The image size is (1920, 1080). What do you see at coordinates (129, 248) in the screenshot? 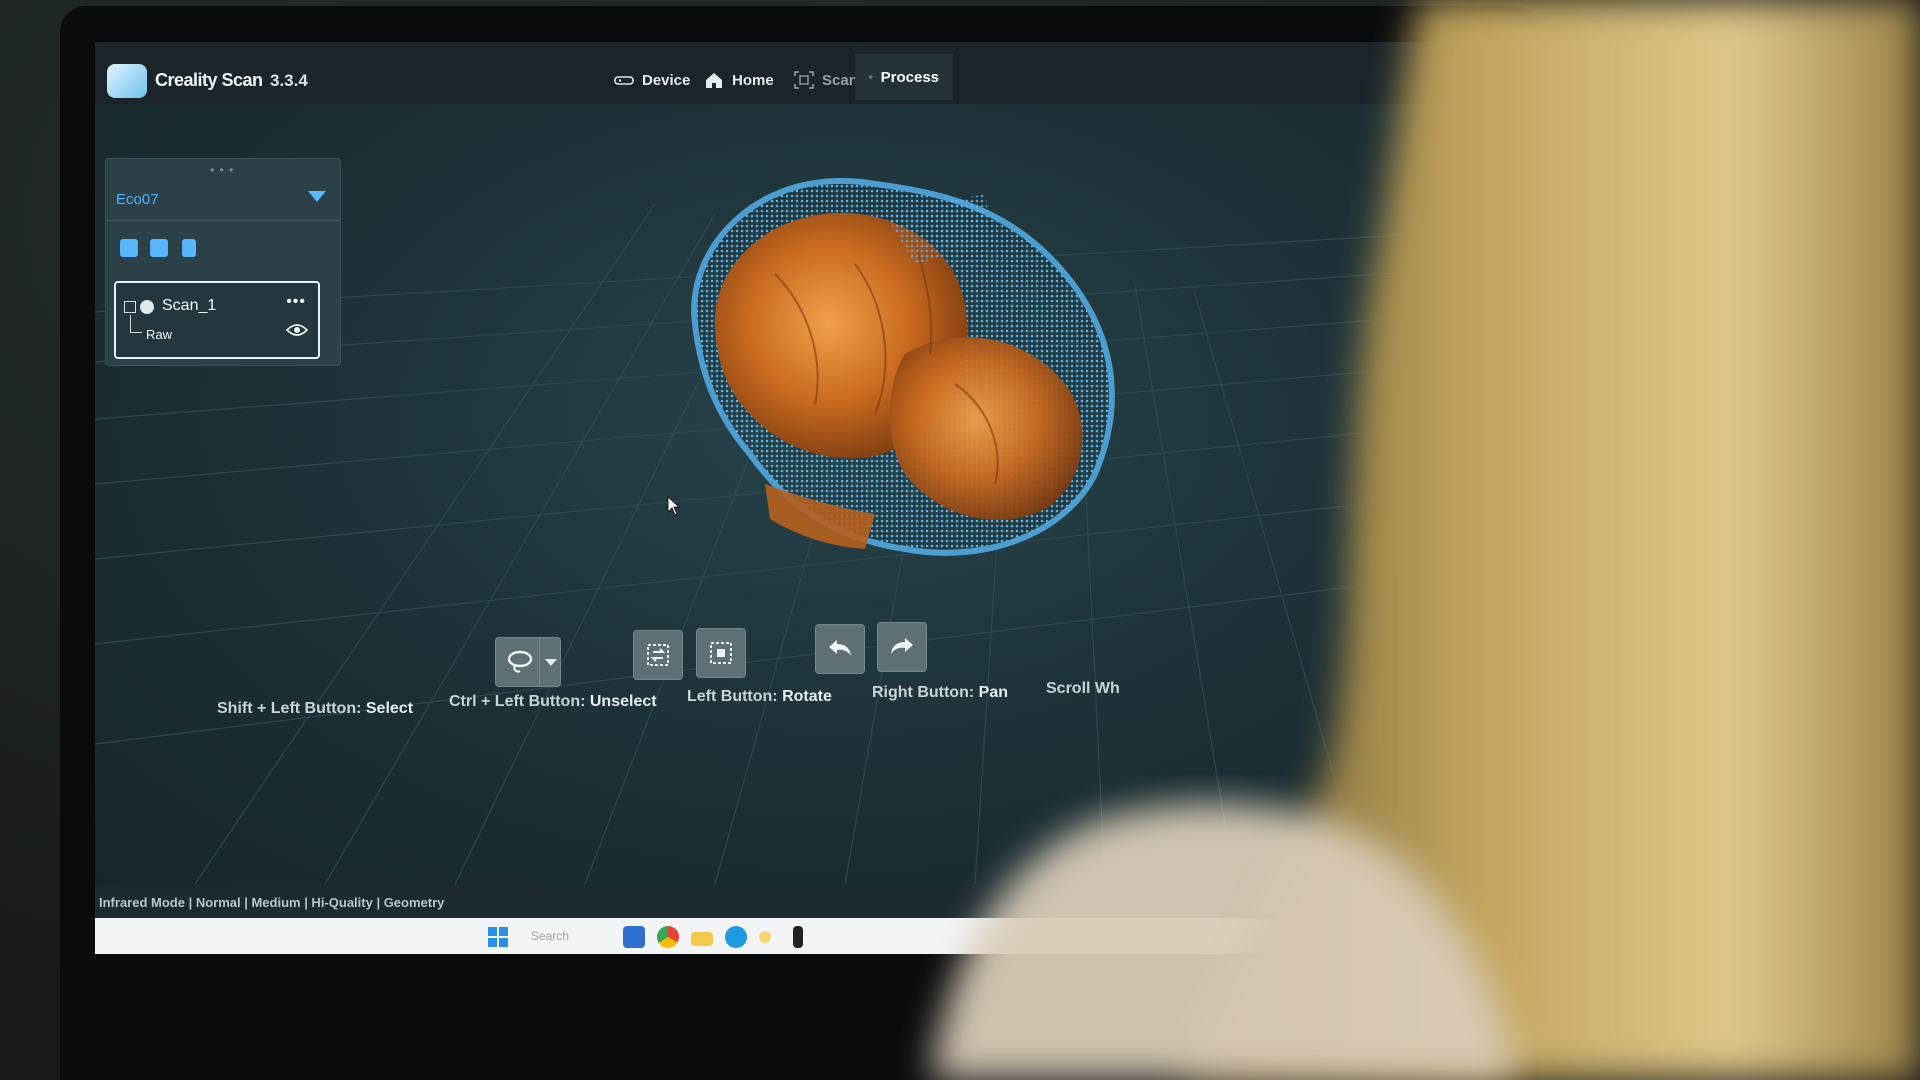
I see `new-project-icon` at bounding box center [129, 248].